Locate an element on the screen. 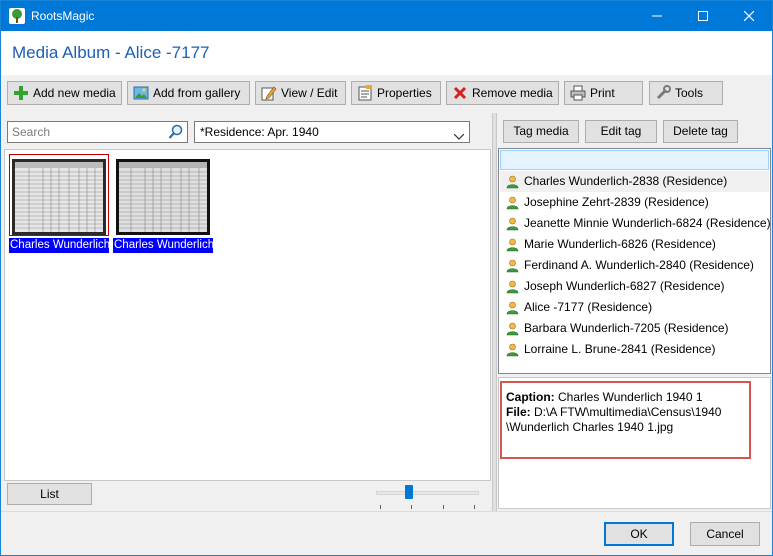 The image size is (773, 556). plus-icon is located at coordinates (21, 93).